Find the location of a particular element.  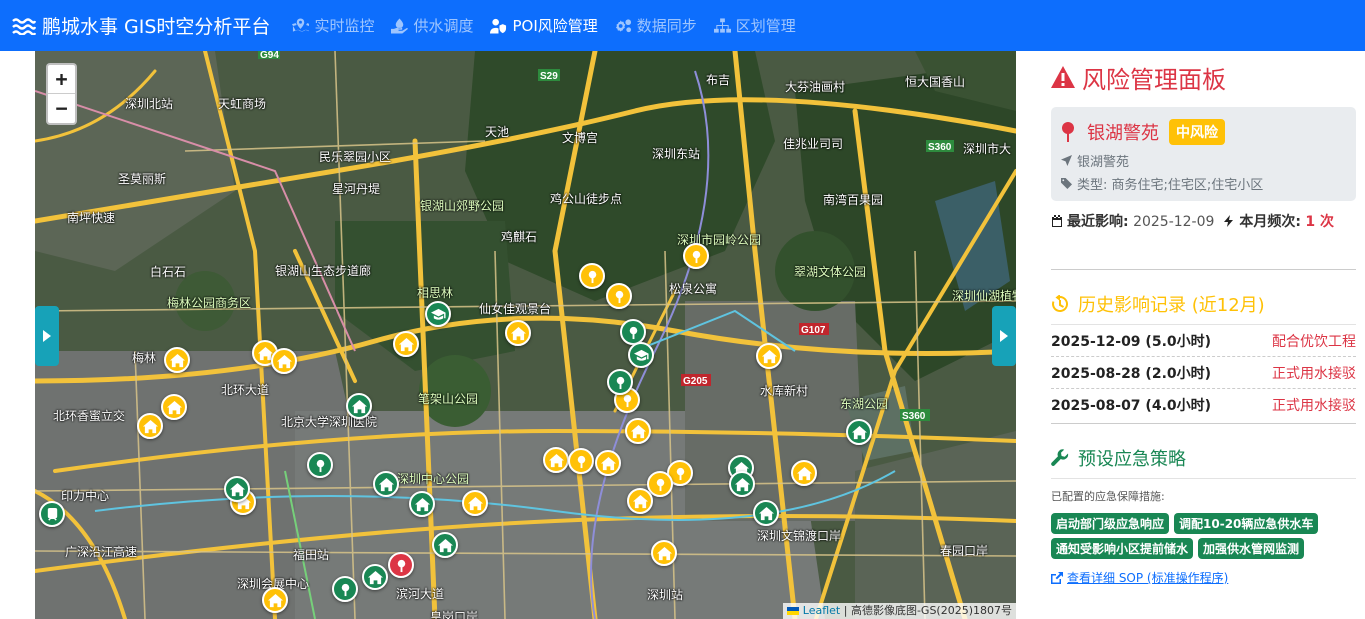

map-label: 仙女佳观景台 is located at coordinates (515, 309).